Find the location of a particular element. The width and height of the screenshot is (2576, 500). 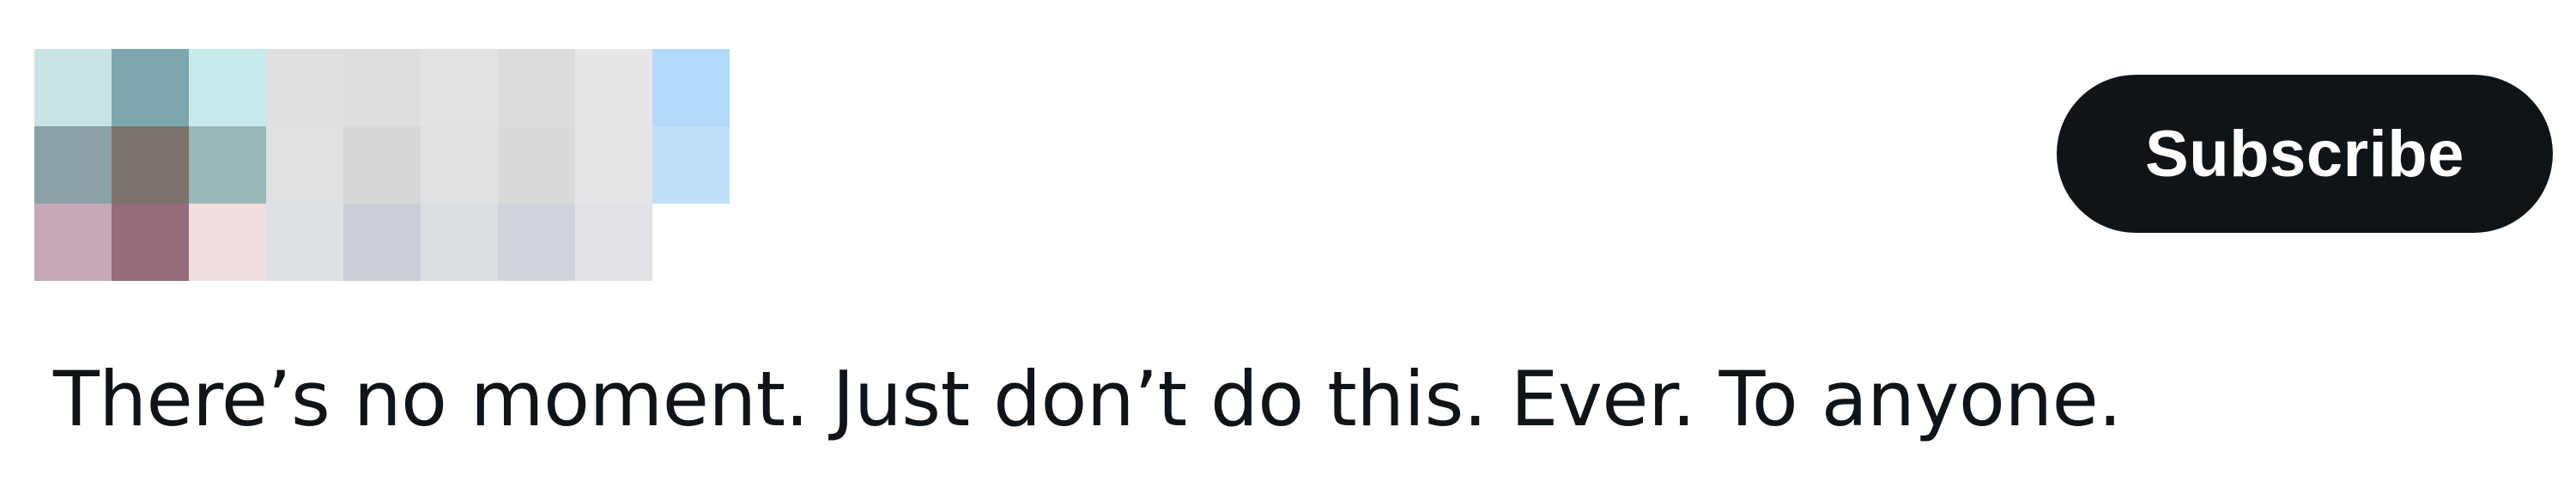

subscribe-button: Subscribe is located at coordinates (2305, 154).